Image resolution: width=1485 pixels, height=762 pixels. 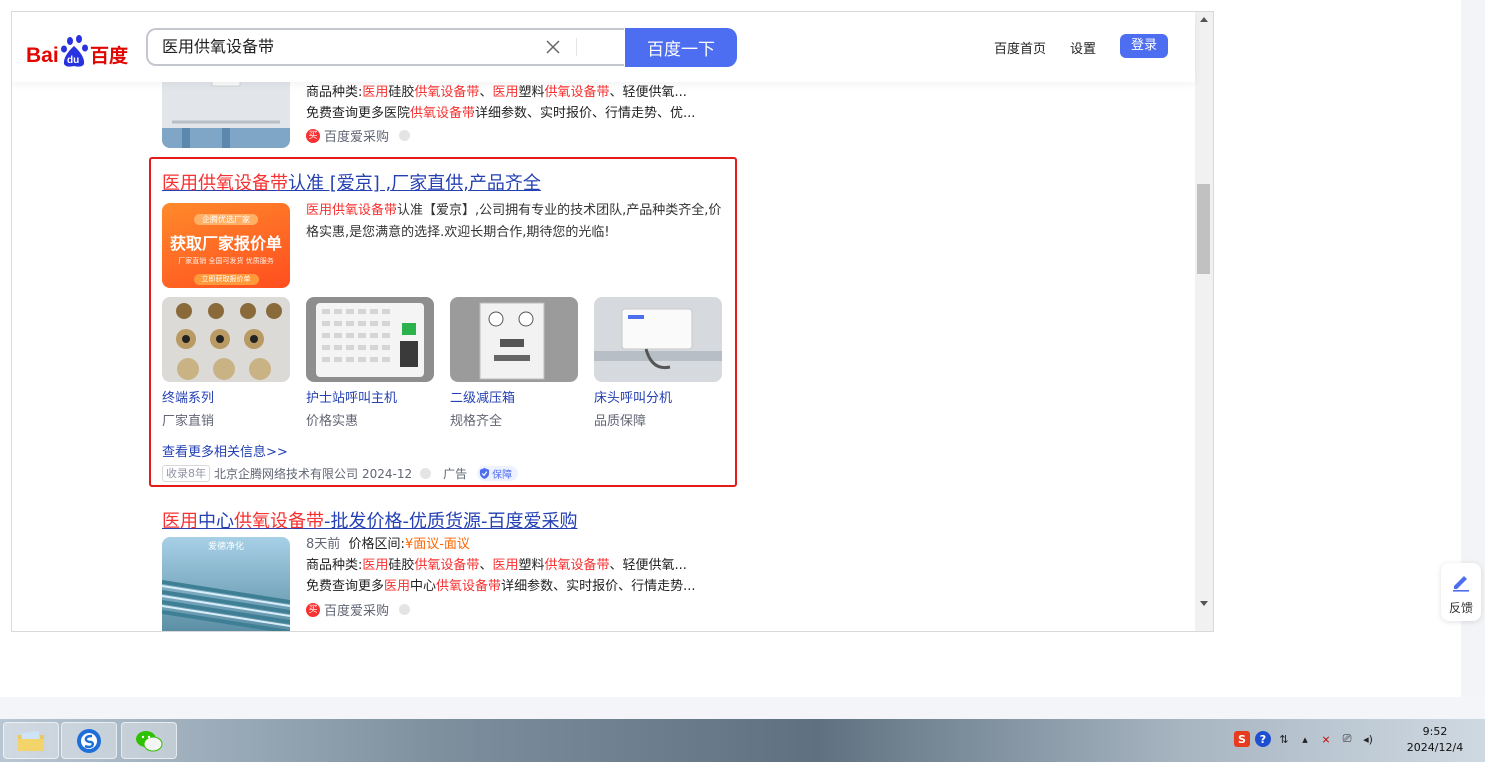 What do you see at coordinates (1435, 731) in the screenshot?
I see `clock-time: 9:52` at bounding box center [1435, 731].